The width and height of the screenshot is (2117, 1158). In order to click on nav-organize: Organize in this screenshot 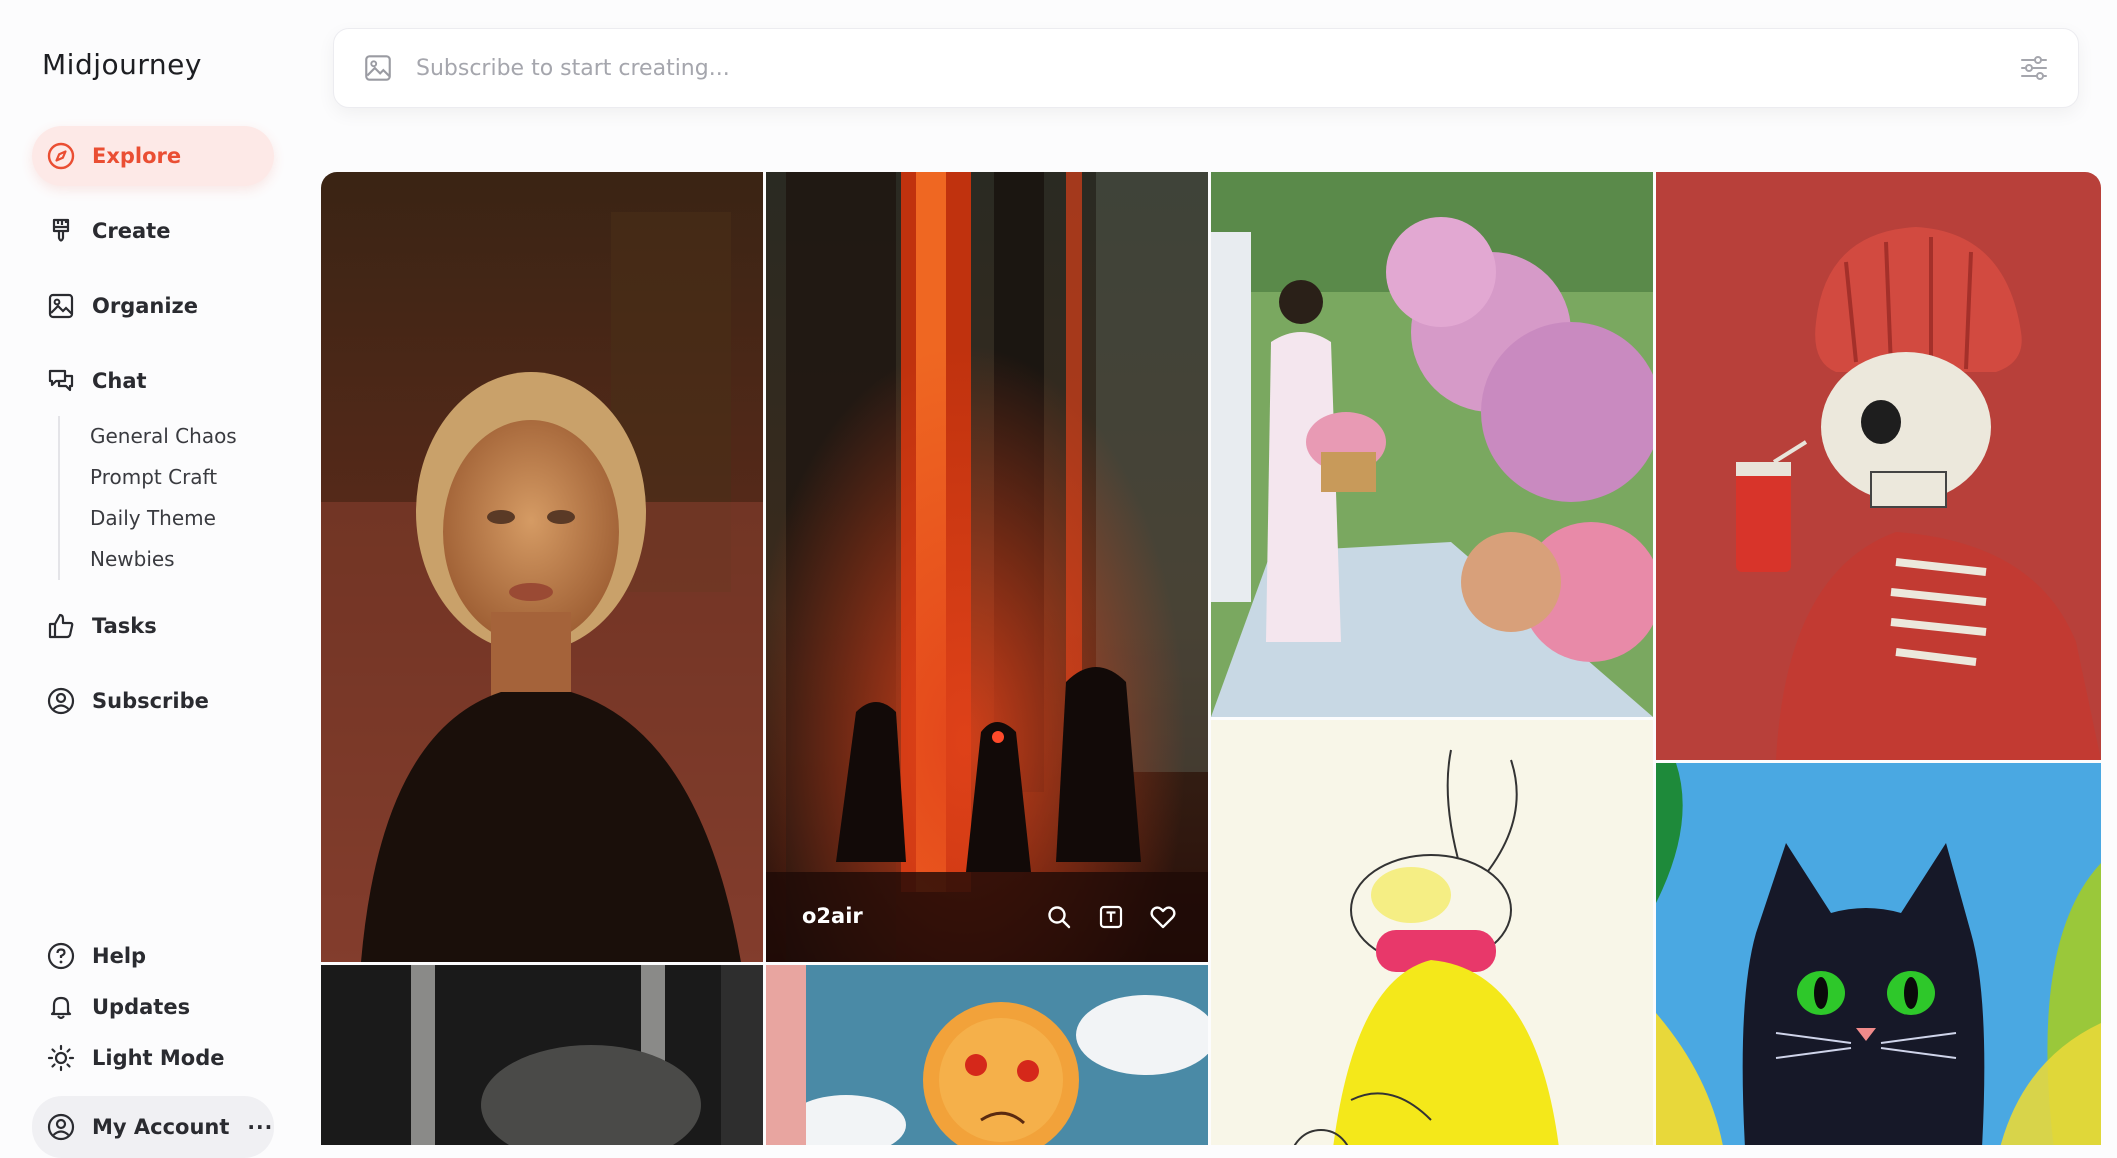, I will do `click(153, 306)`.